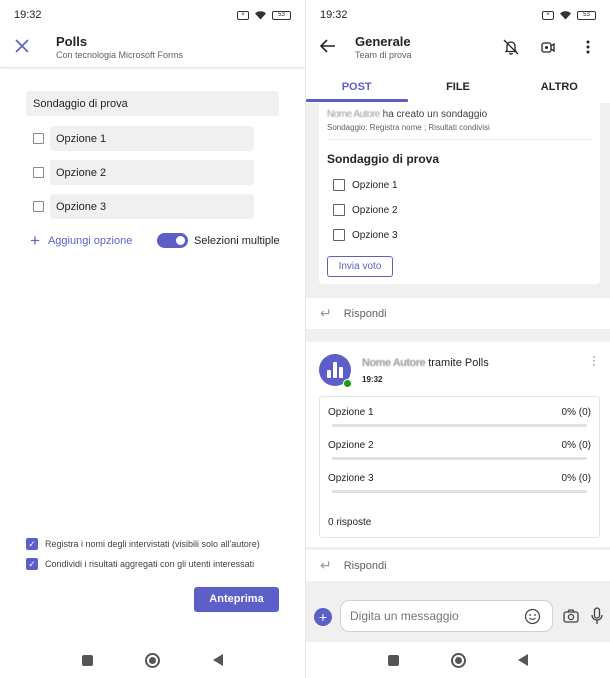  Describe the element at coordinates (548, 47) in the screenshot. I see `meet-video-icon` at that location.